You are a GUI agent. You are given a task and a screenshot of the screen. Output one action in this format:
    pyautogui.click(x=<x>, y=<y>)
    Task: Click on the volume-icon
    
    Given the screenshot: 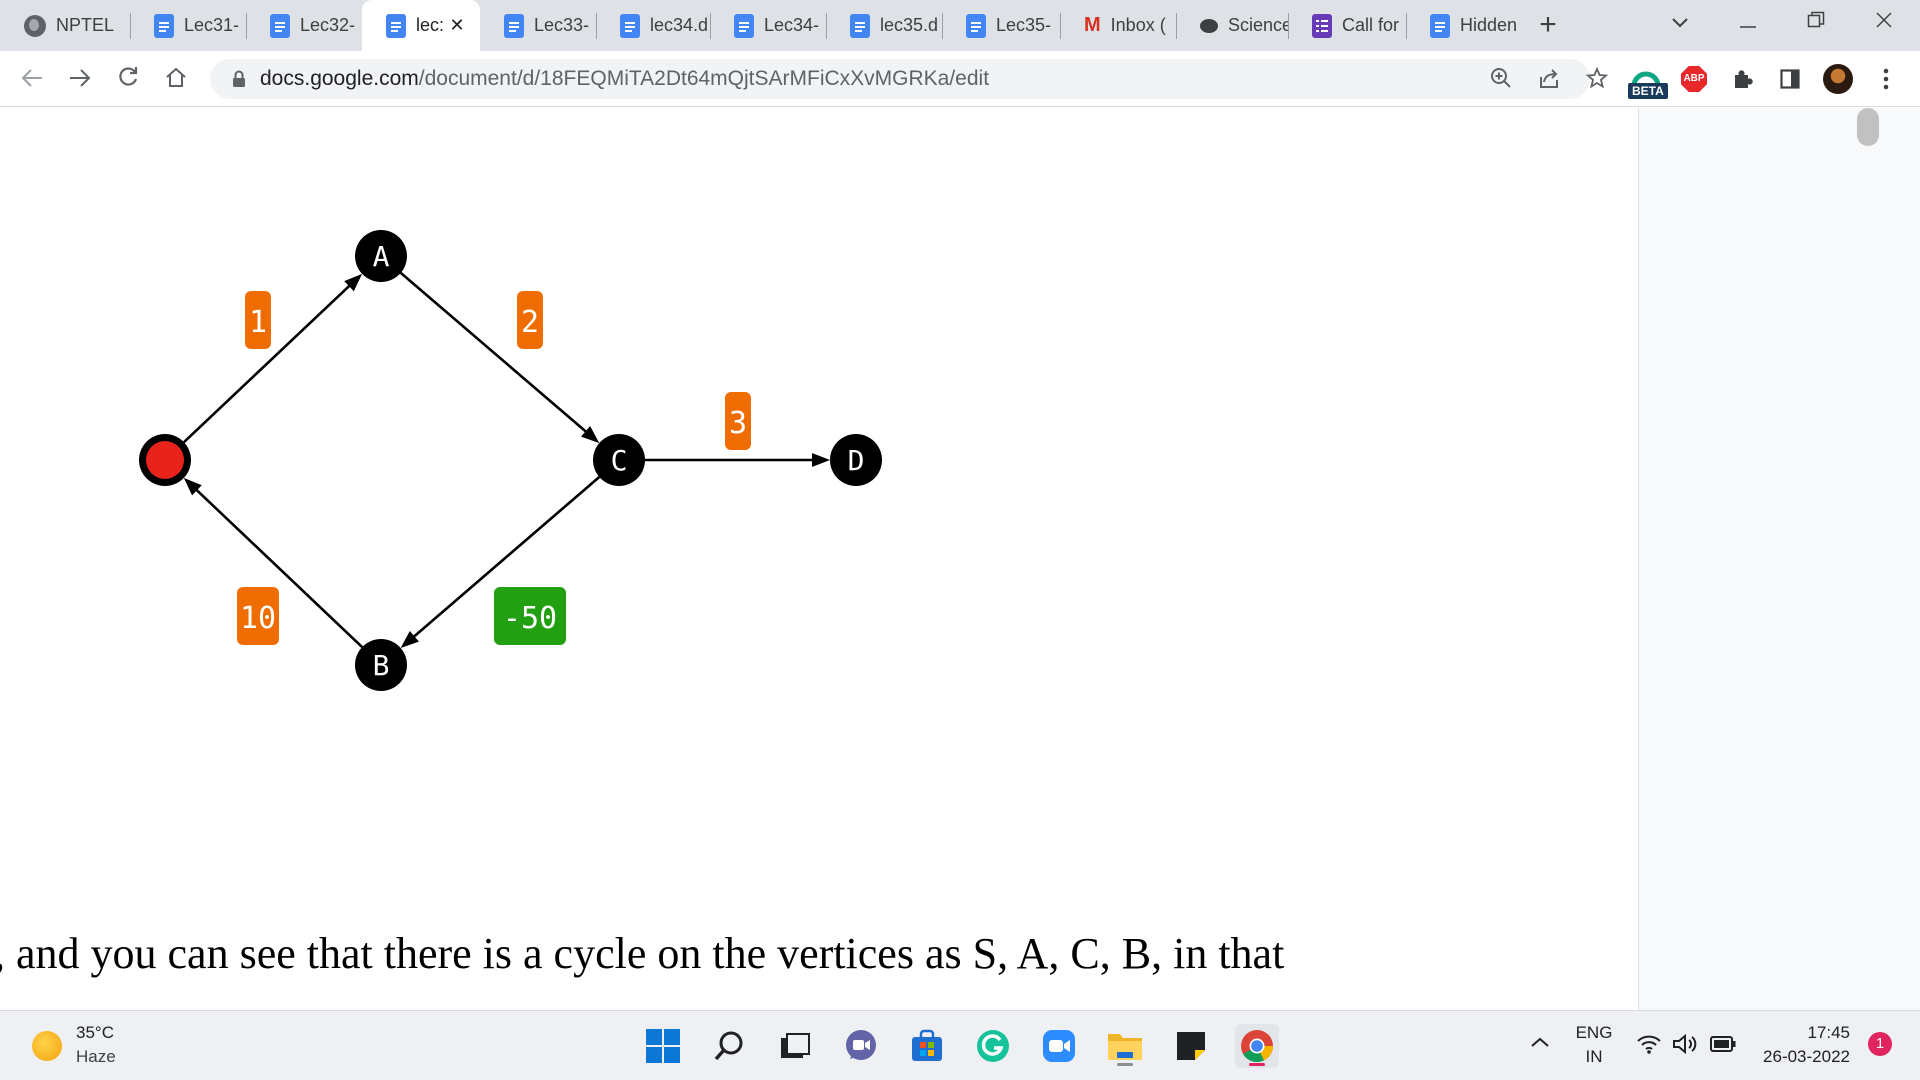 What is the action you would take?
    pyautogui.click(x=1686, y=1046)
    